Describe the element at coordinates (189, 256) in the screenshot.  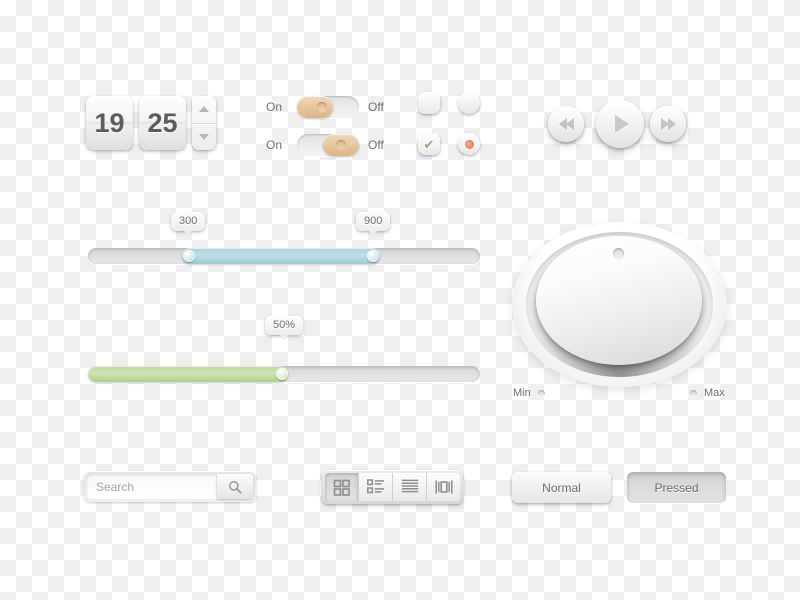
I see `range-slider-handle-low` at that location.